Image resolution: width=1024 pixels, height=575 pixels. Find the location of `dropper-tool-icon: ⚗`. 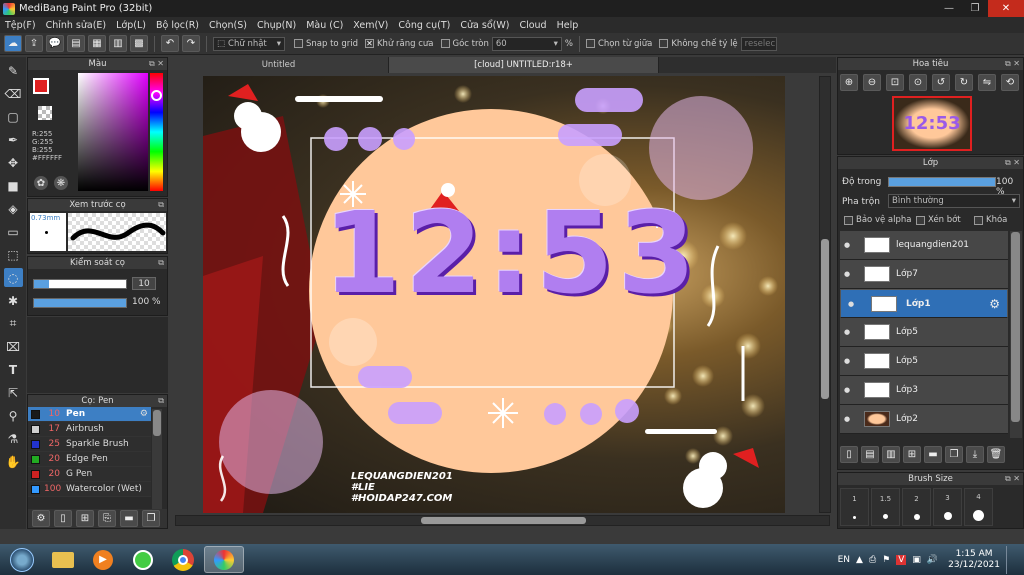

dropper-tool-icon: ⚗ is located at coordinates (13, 438).